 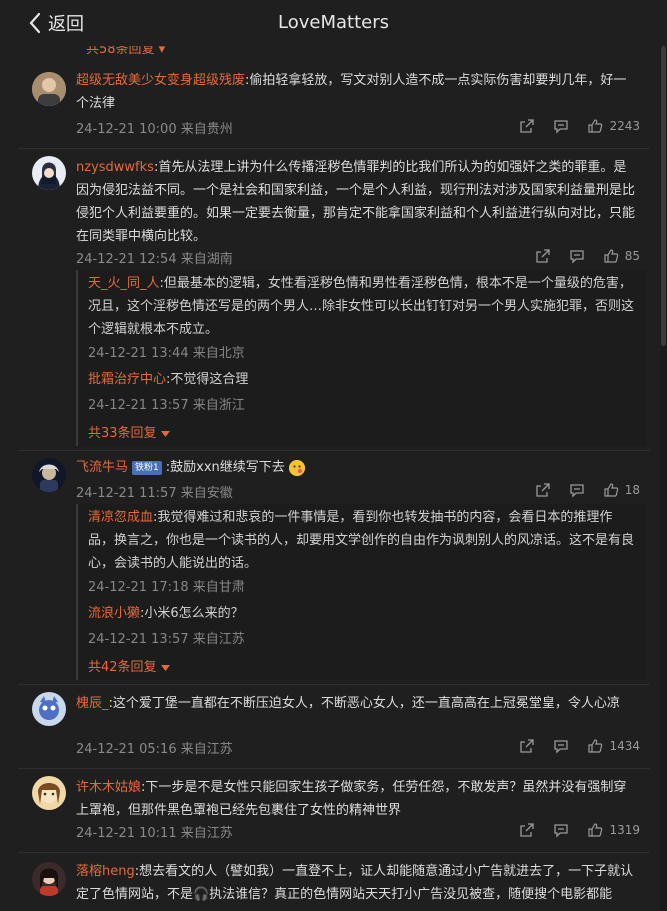 What do you see at coordinates (154, 749) in the screenshot?
I see `comment-meta: 24-12-21 05:16 来自江苏` at bounding box center [154, 749].